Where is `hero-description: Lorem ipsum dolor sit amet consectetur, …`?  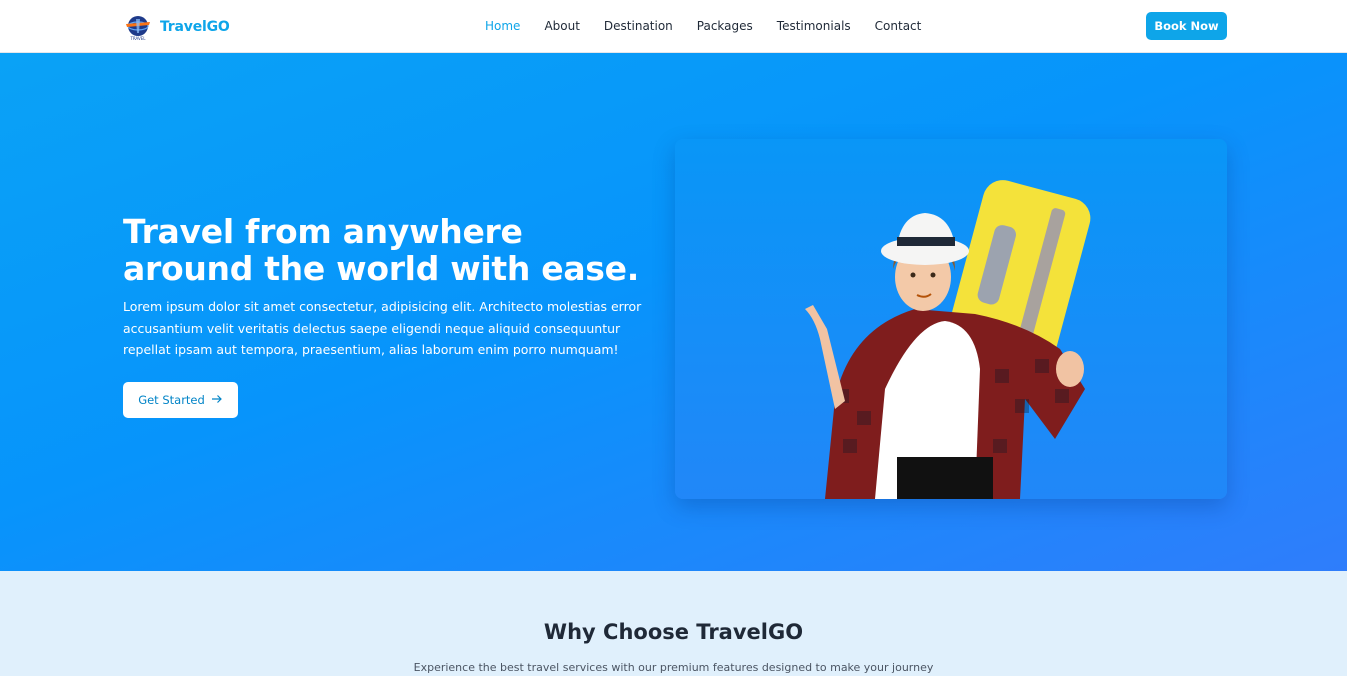
hero-description: Lorem ipsum dolor sit amet consectetur, … is located at coordinates (382, 328).